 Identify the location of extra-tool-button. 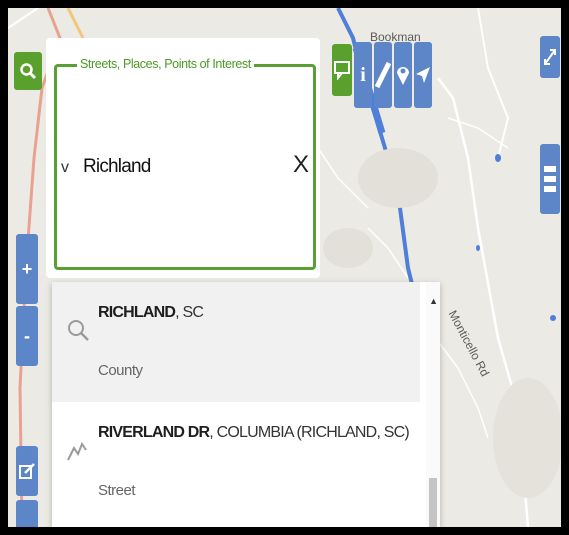
(27, 513).